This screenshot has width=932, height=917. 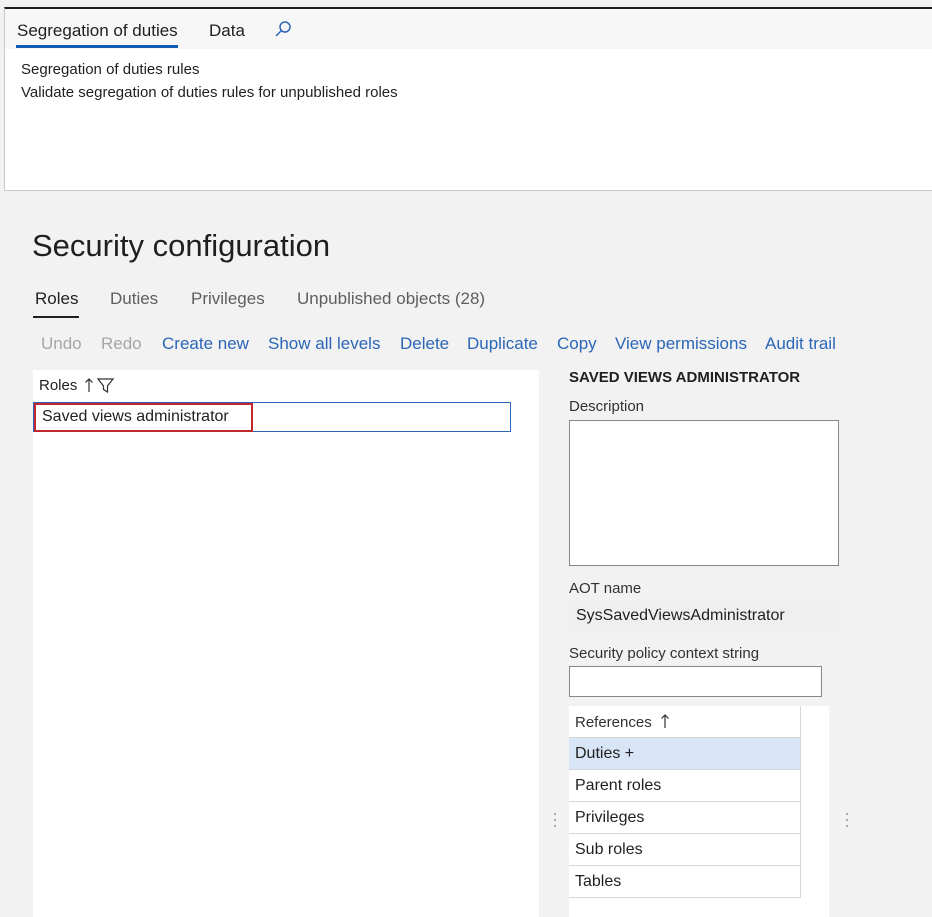 I want to click on tab-data: Data, so click(x=227, y=31).